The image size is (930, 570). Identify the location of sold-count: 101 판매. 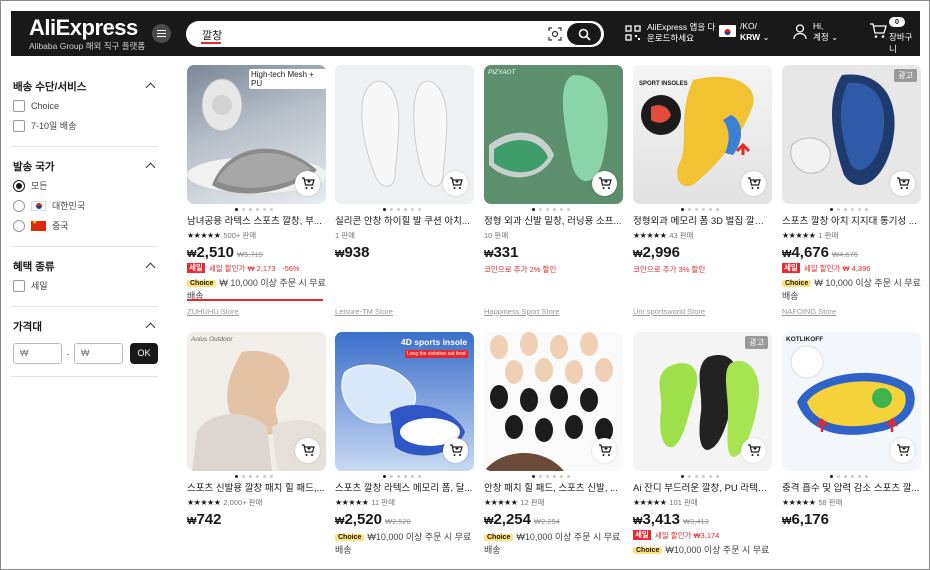
(683, 502).